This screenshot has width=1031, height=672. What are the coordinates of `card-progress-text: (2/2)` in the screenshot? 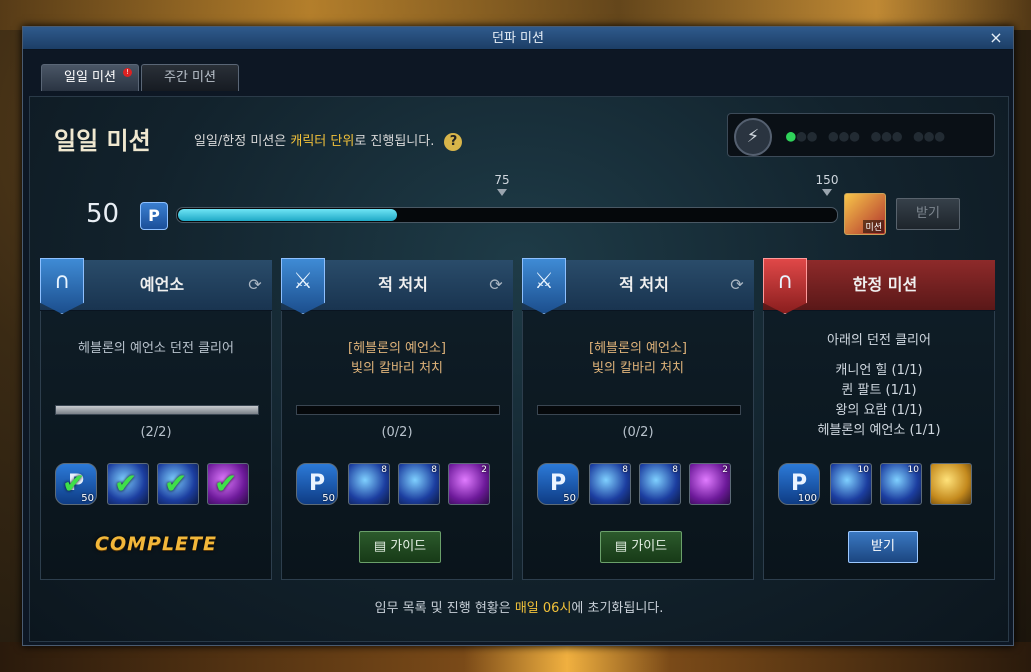 It's located at (156, 432).